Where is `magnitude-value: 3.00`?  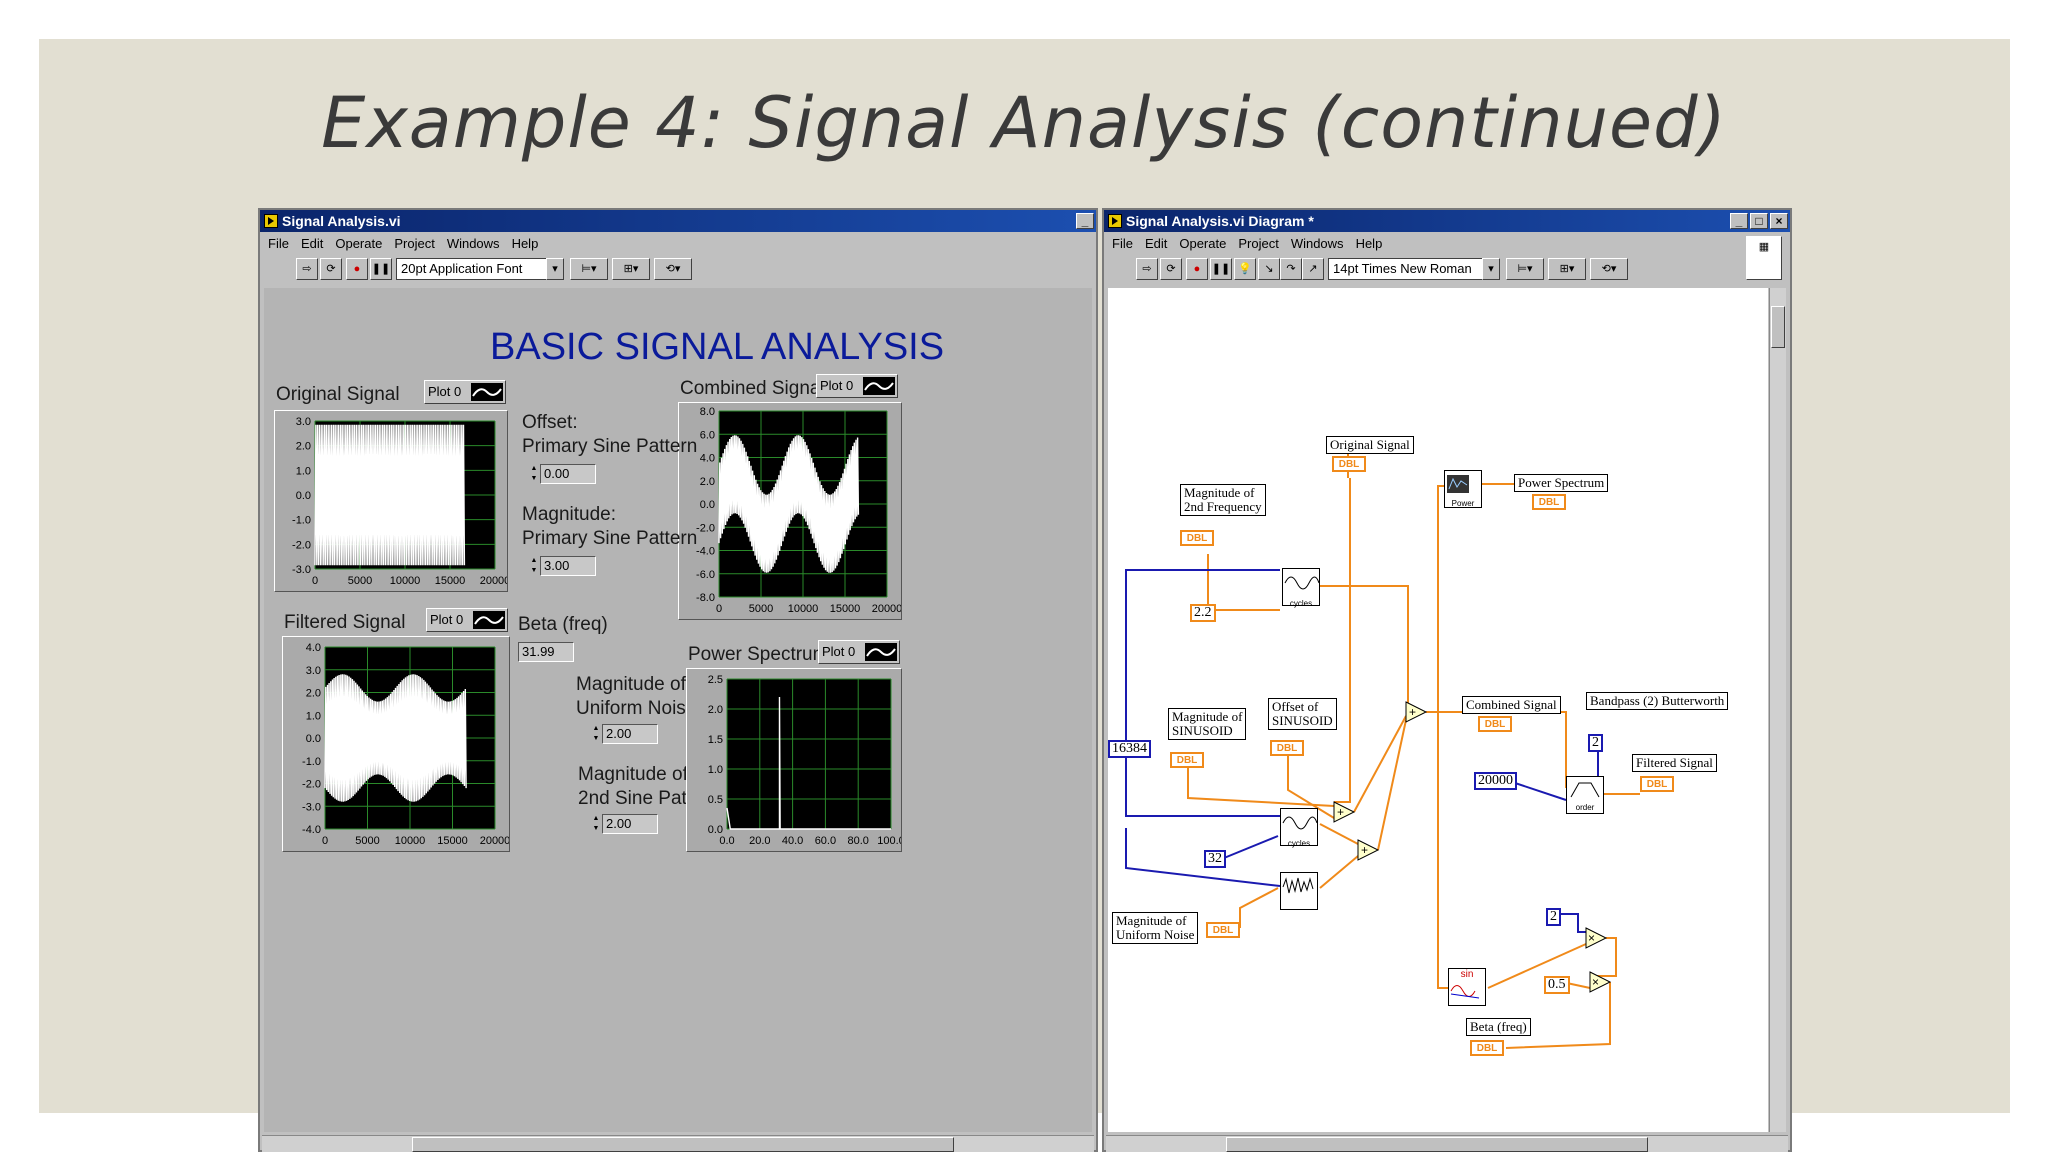
magnitude-value: 3.00 is located at coordinates (568, 566).